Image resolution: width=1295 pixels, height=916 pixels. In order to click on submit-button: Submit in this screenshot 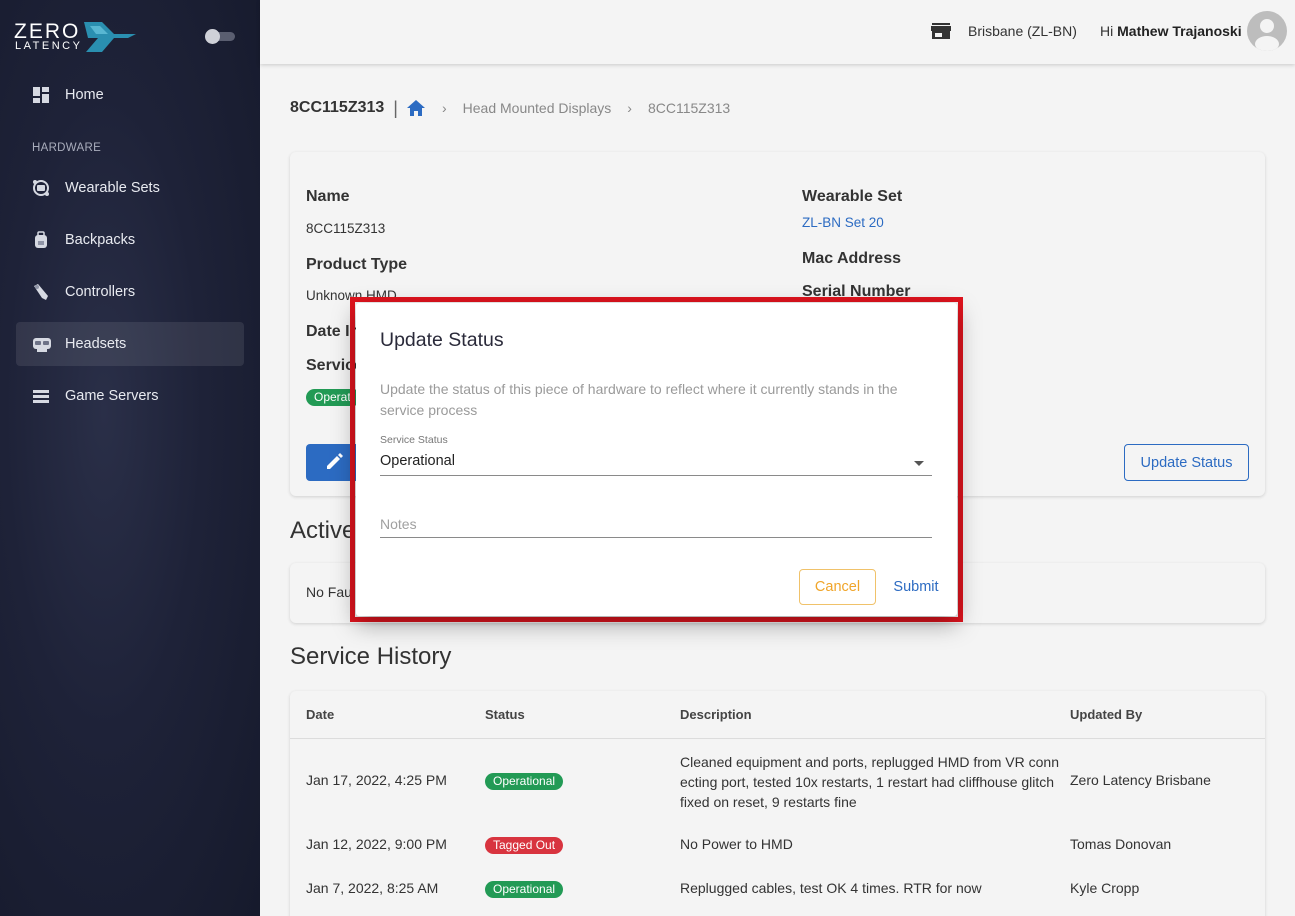, I will do `click(916, 587)`.